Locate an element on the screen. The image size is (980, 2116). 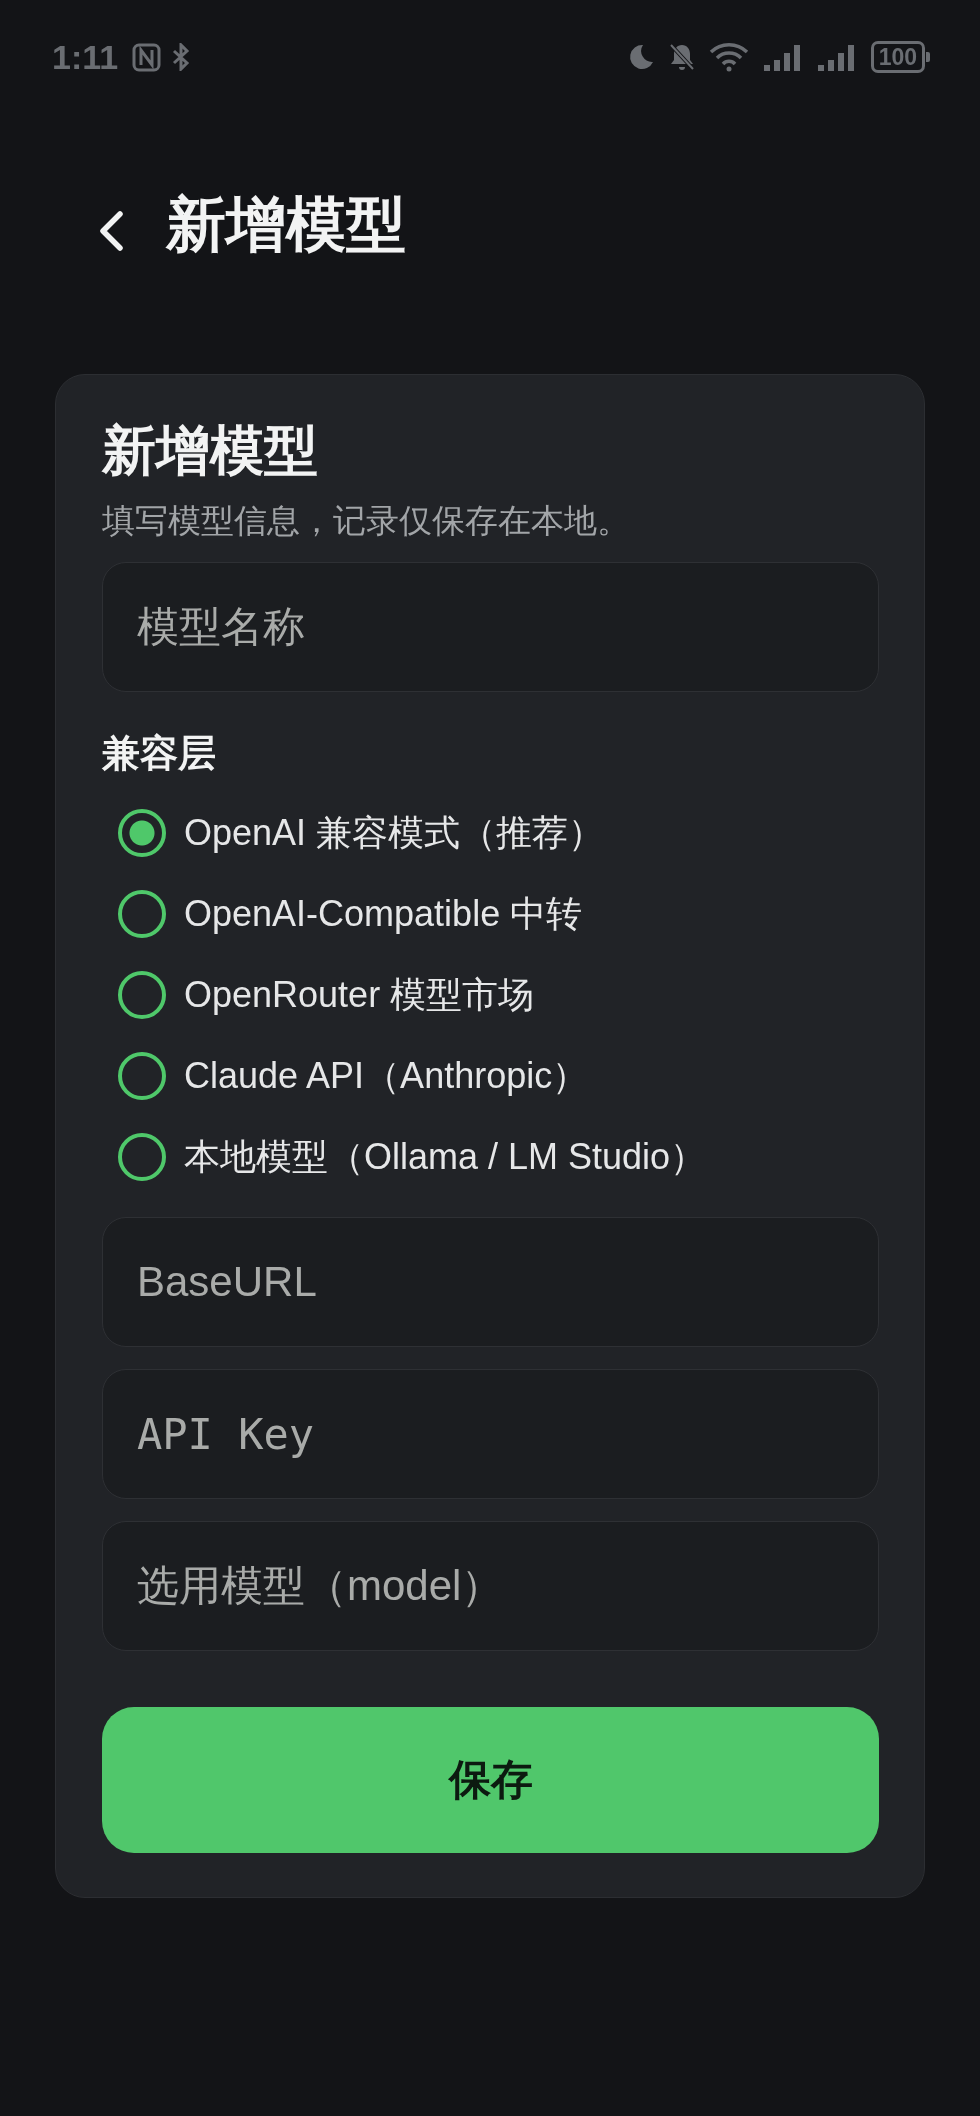
card-title: 新增模型 is located at coordinates (210, 450).